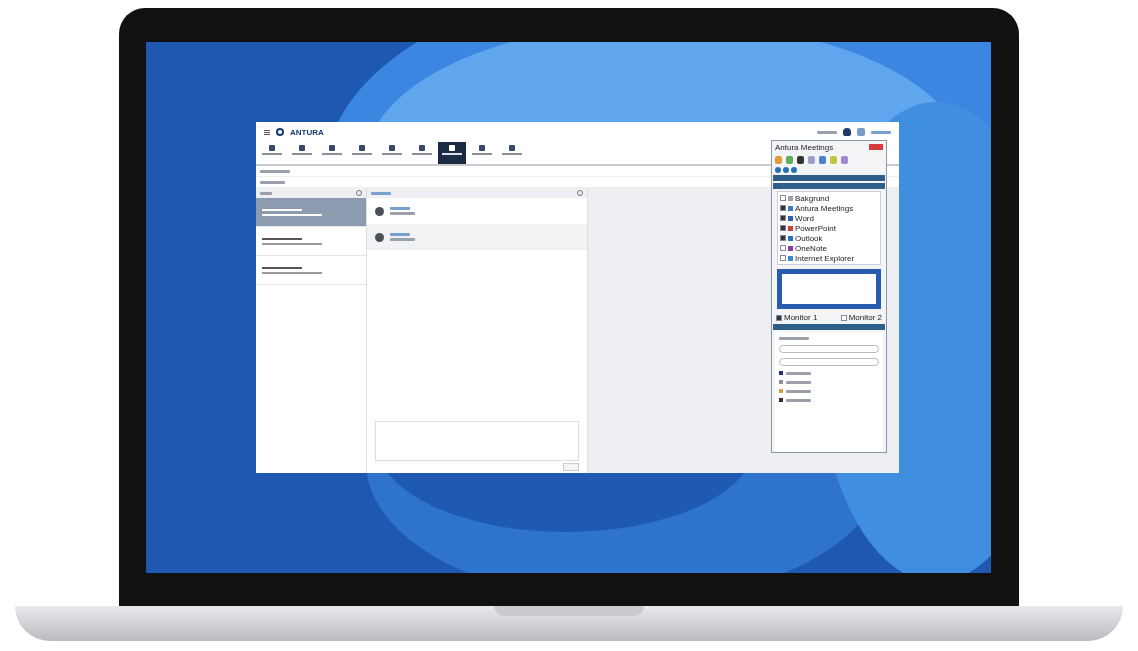 This screenshot has height=651, width=1138. What do you see at coordinates (824, 208) in the screenshot?
I see `app-label: Antura Meetings` at bounding box center [824, 208].